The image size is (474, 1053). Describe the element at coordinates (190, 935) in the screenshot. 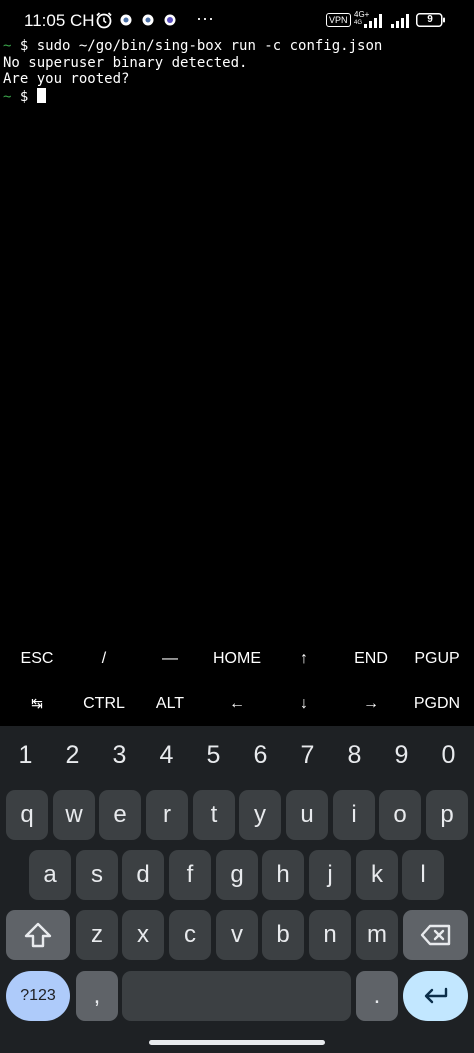

I see `key-c: c` at that location.